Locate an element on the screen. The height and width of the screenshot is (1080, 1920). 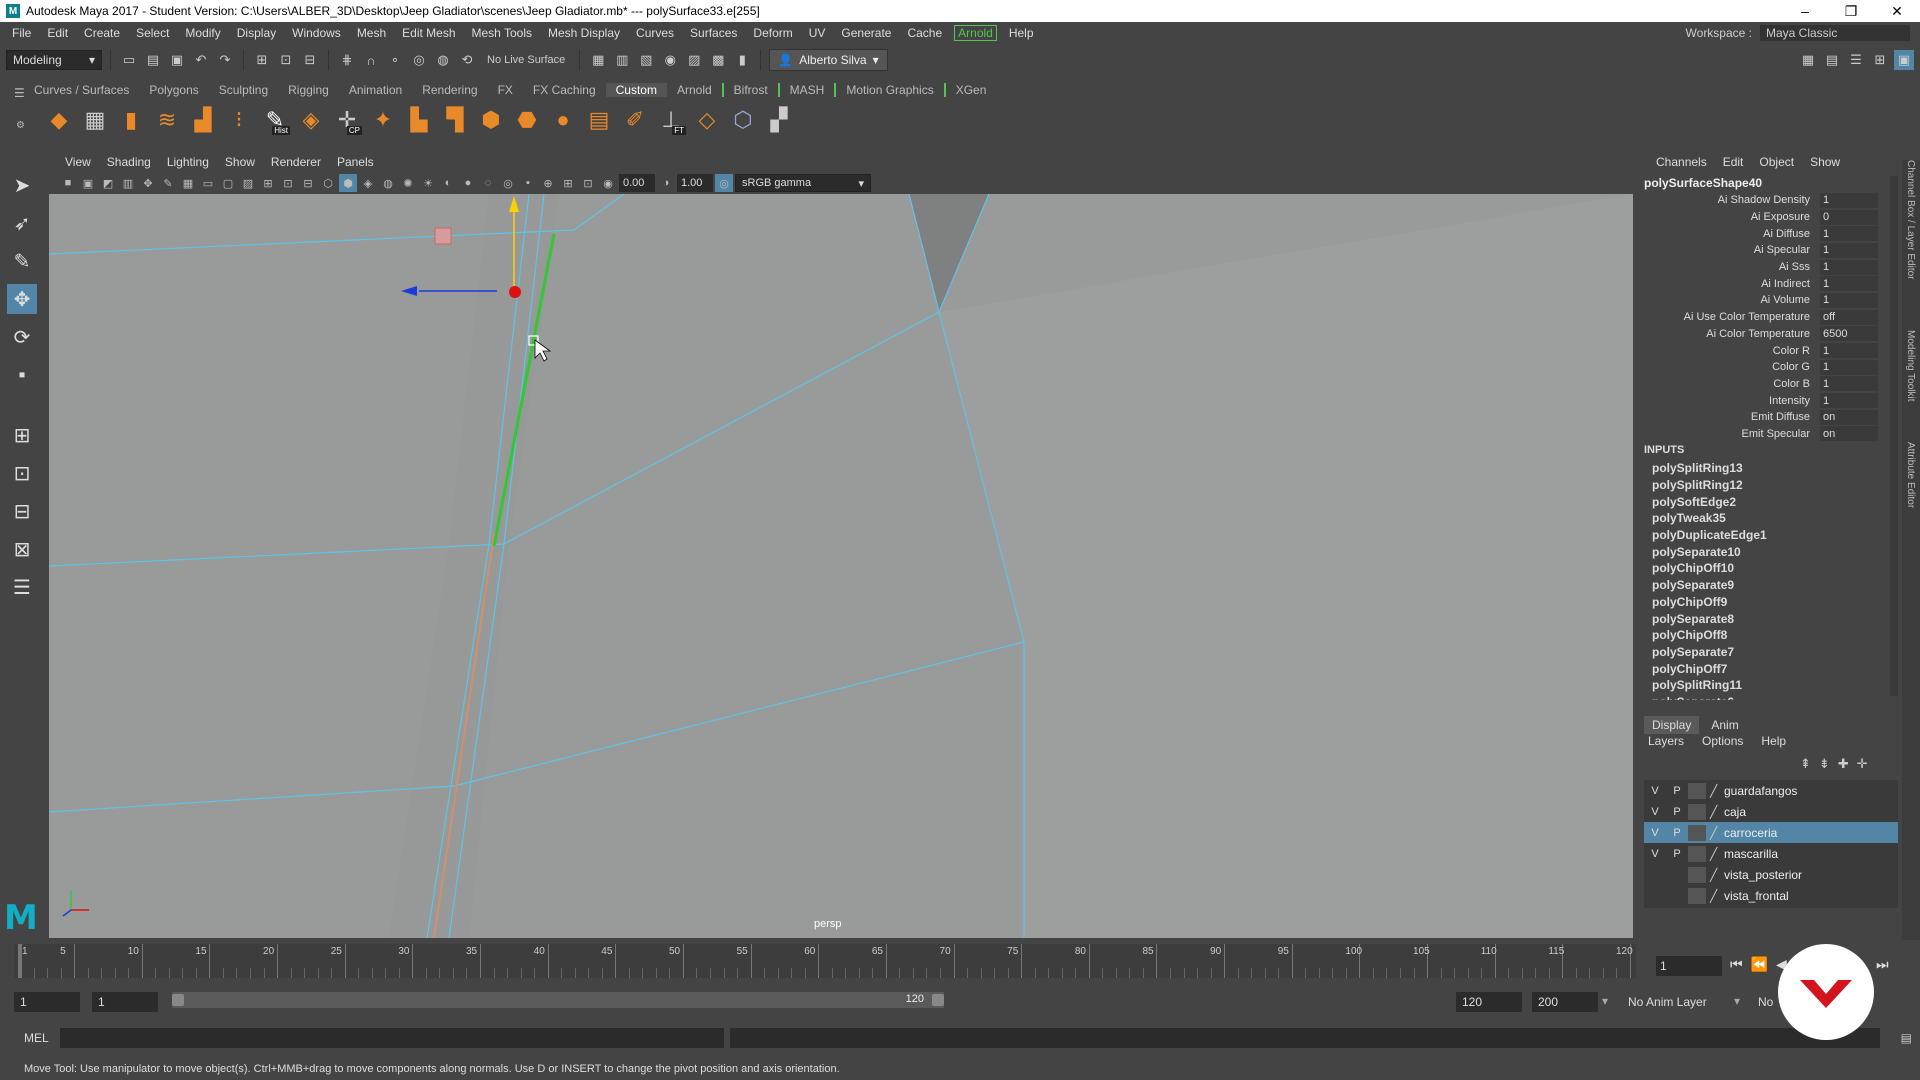
select-component-icon: ⊟ is located at coordinates (310, 60).